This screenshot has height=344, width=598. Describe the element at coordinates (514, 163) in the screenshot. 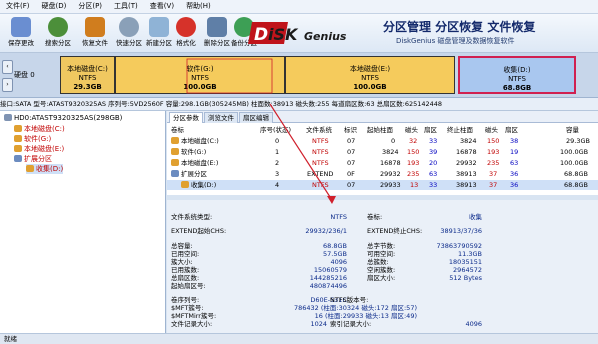

I see `cell-end-sector: 63` at that location.